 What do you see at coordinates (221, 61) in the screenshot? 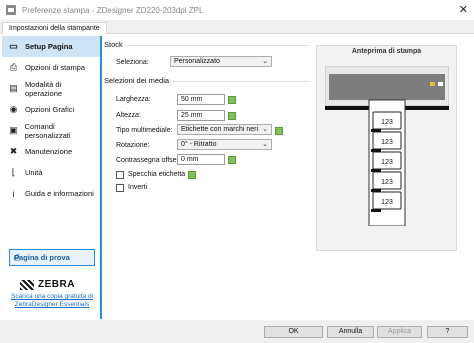
I see `stock-select: Personalizzato ⌄` at bounding box center [221, 61].